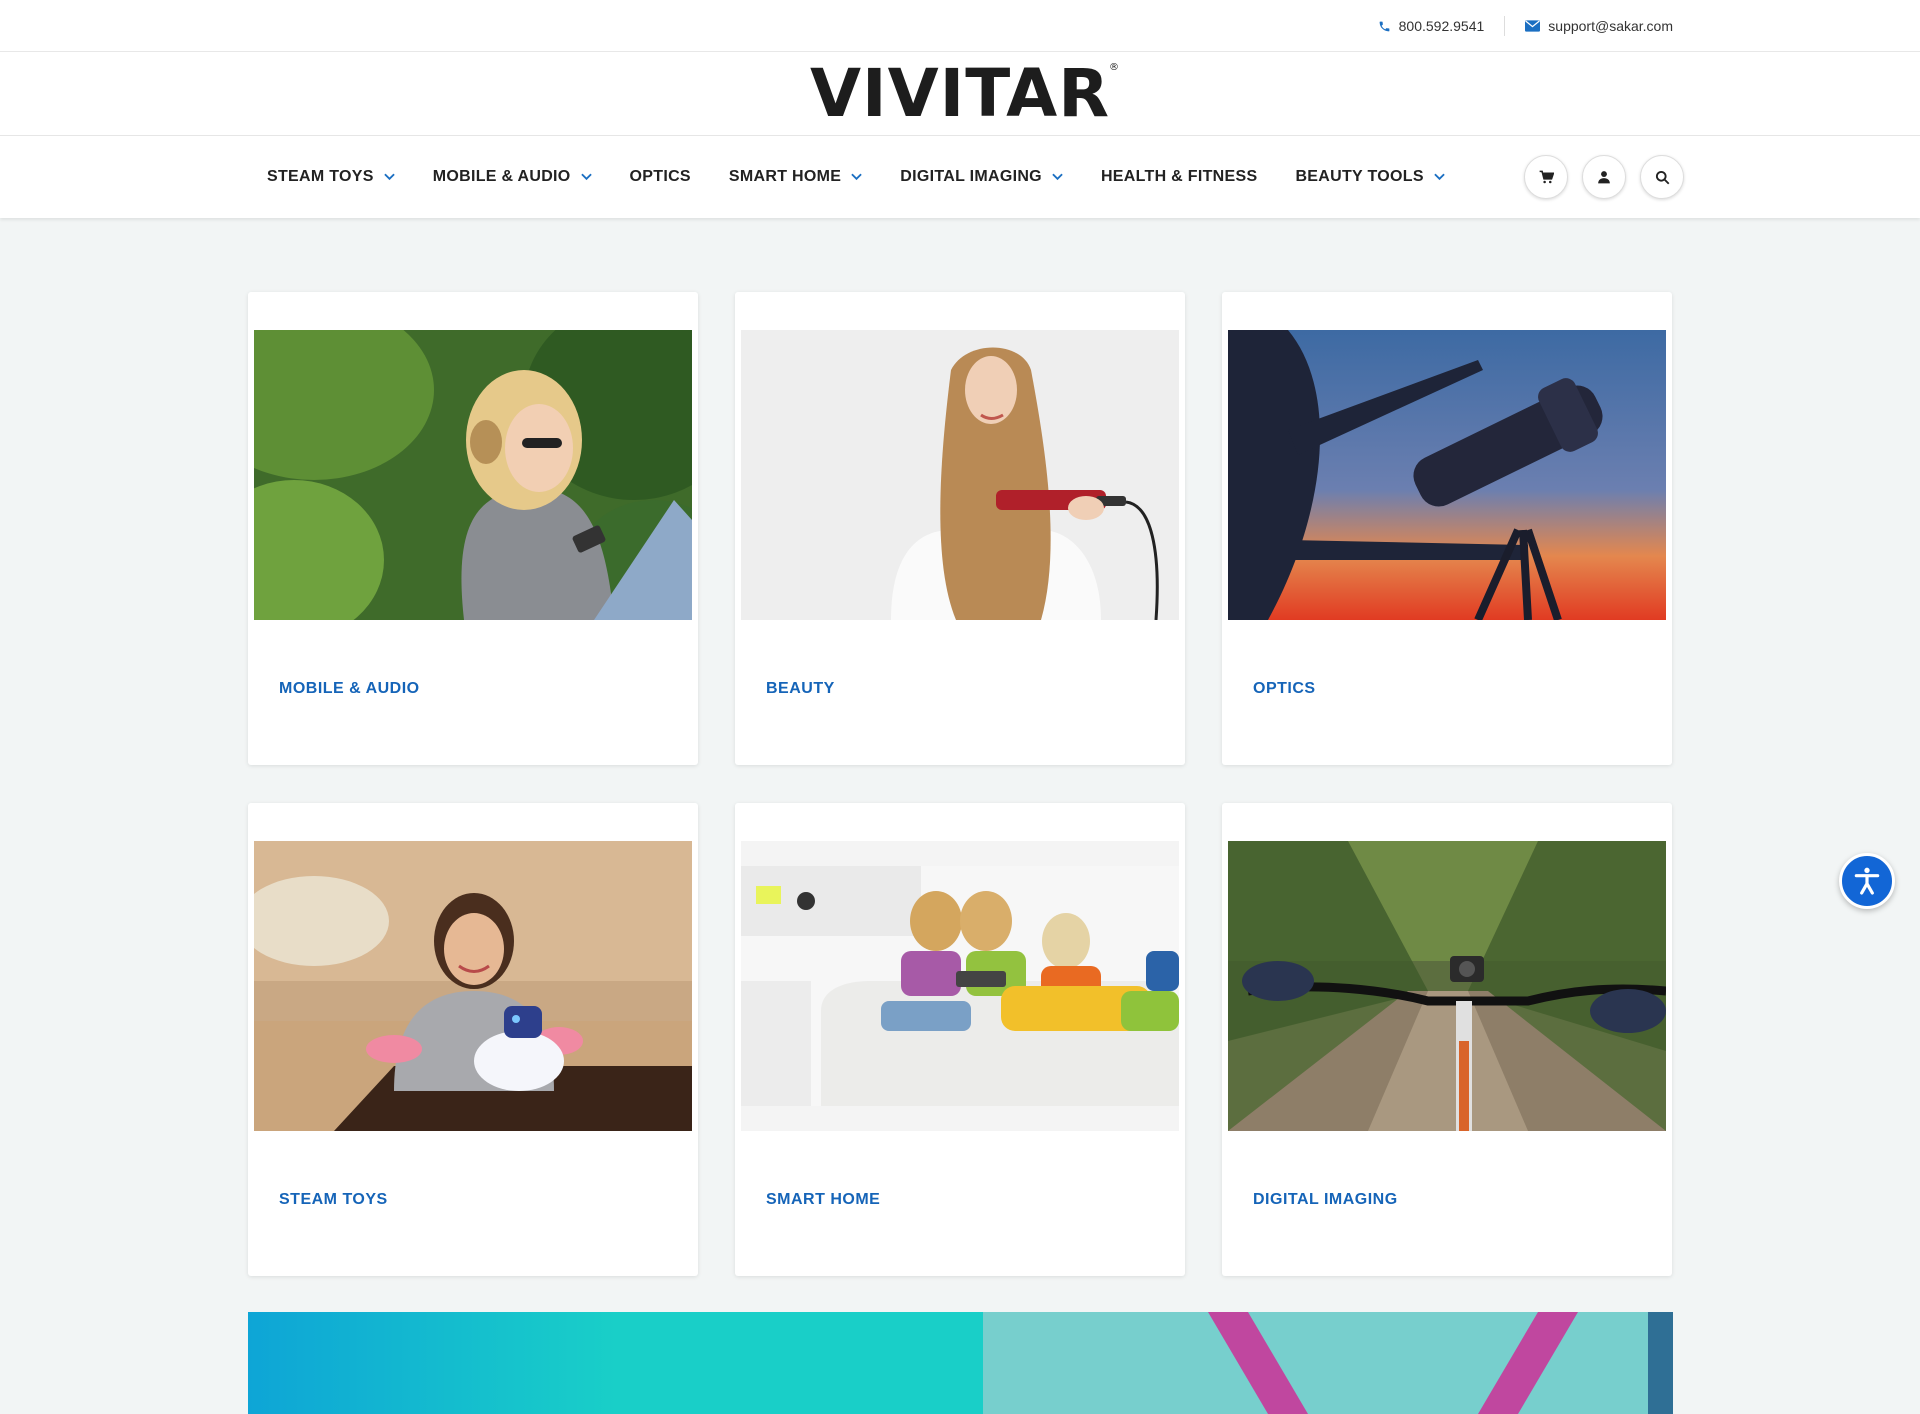 This screenshot has width=1920, height=1414. I want to click on nav-item-label: BEAUTY TOOLS, so click(1359, 176).